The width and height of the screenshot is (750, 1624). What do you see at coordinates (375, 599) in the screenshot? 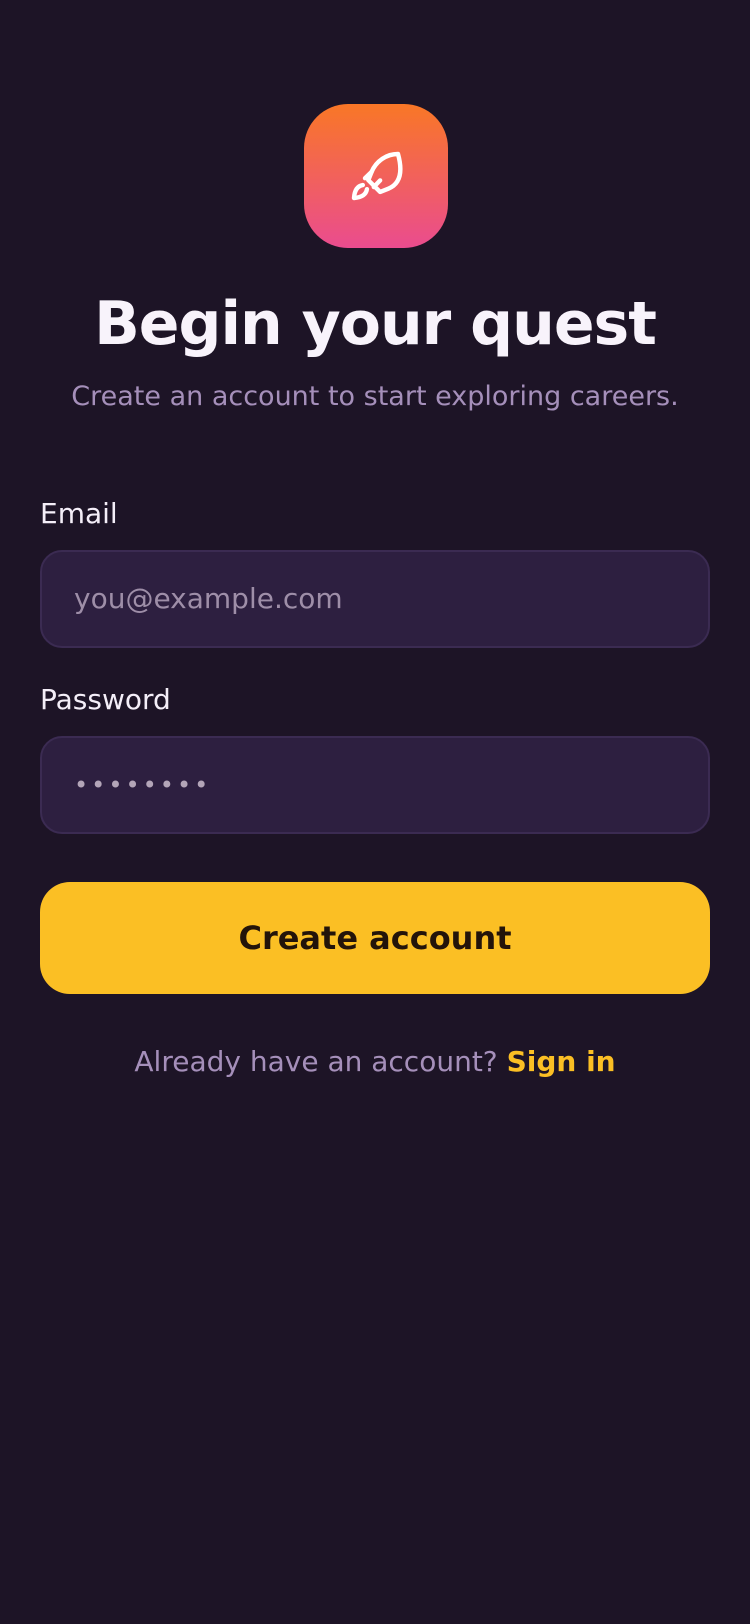
I see `email-field: you@example.com` at bounding box center [375, 599].